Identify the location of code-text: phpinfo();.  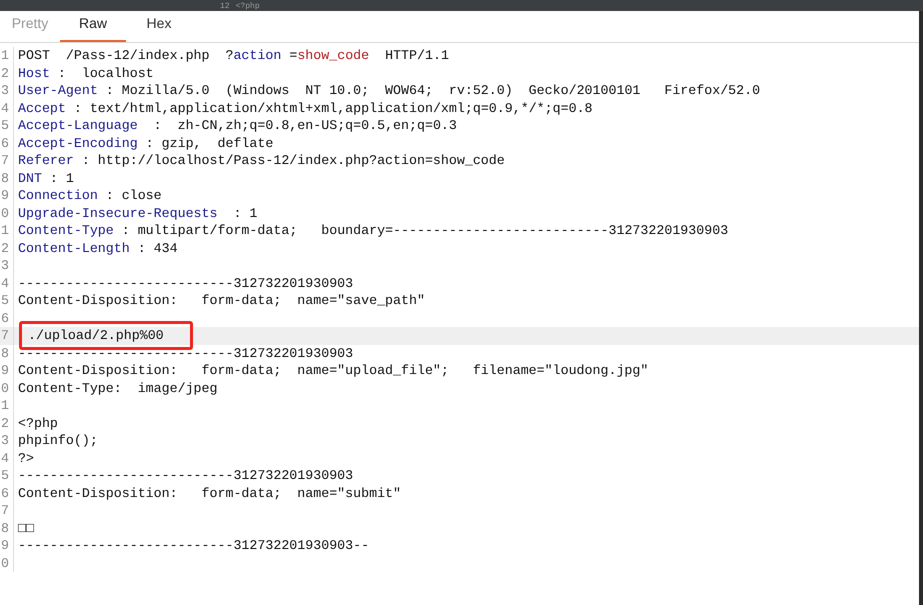
(58, 441).